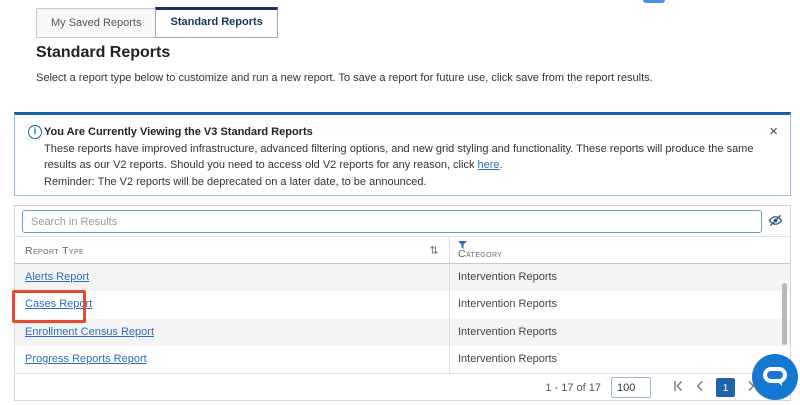  Describe the element at coordinates (489, 165) in the screenshot. I see `v2-reports-link: here` at that location.